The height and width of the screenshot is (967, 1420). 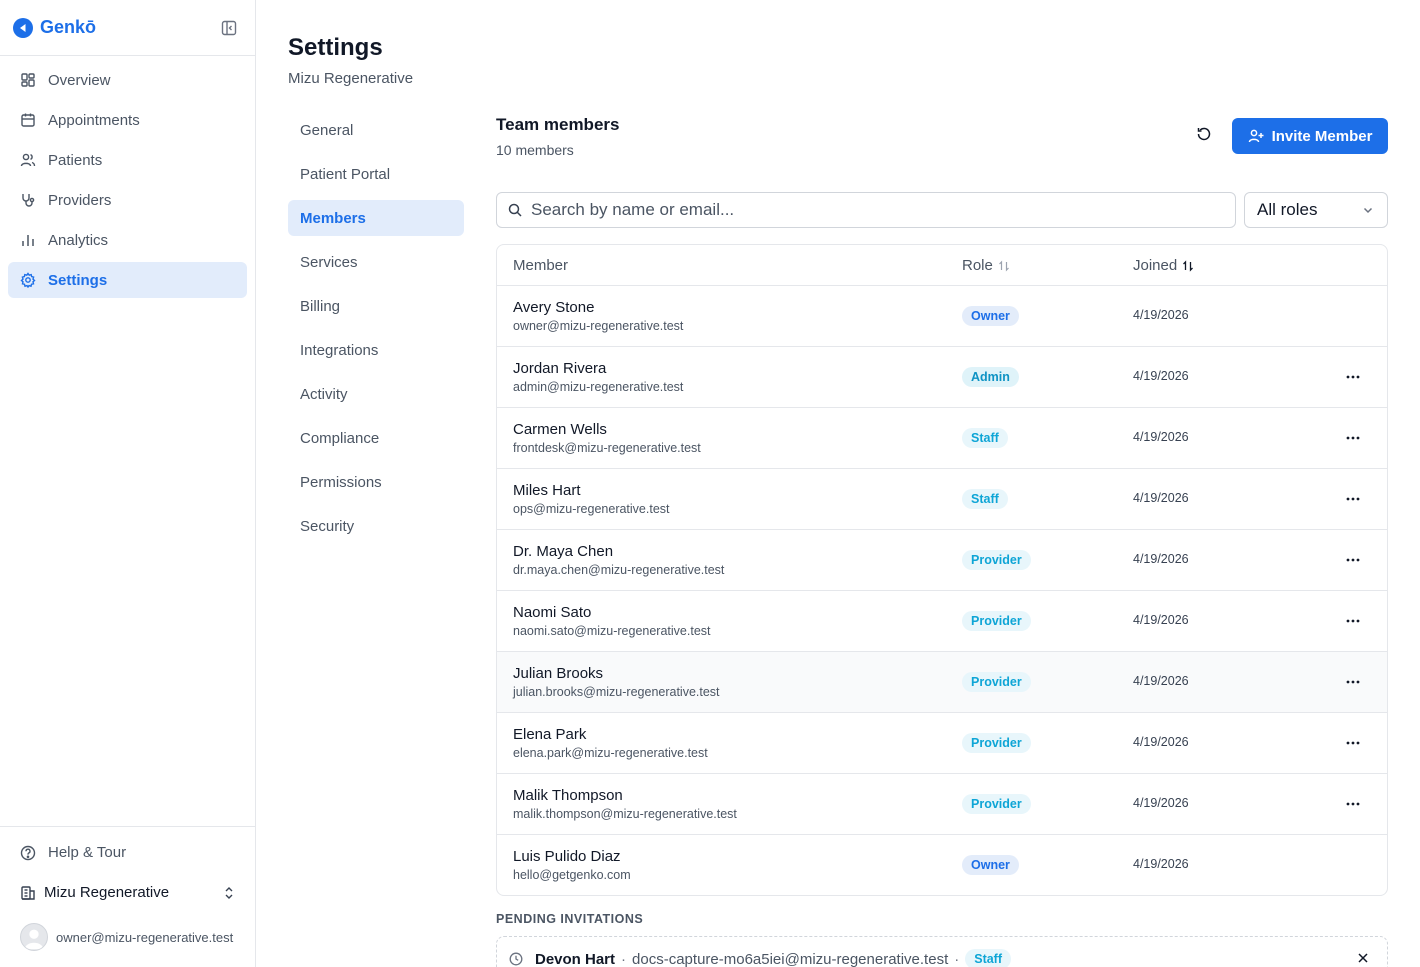 What do you see at coordinates (990, 377) in the screenshot?
I see `role-badge: Admin` at bounding box center [990, 377].